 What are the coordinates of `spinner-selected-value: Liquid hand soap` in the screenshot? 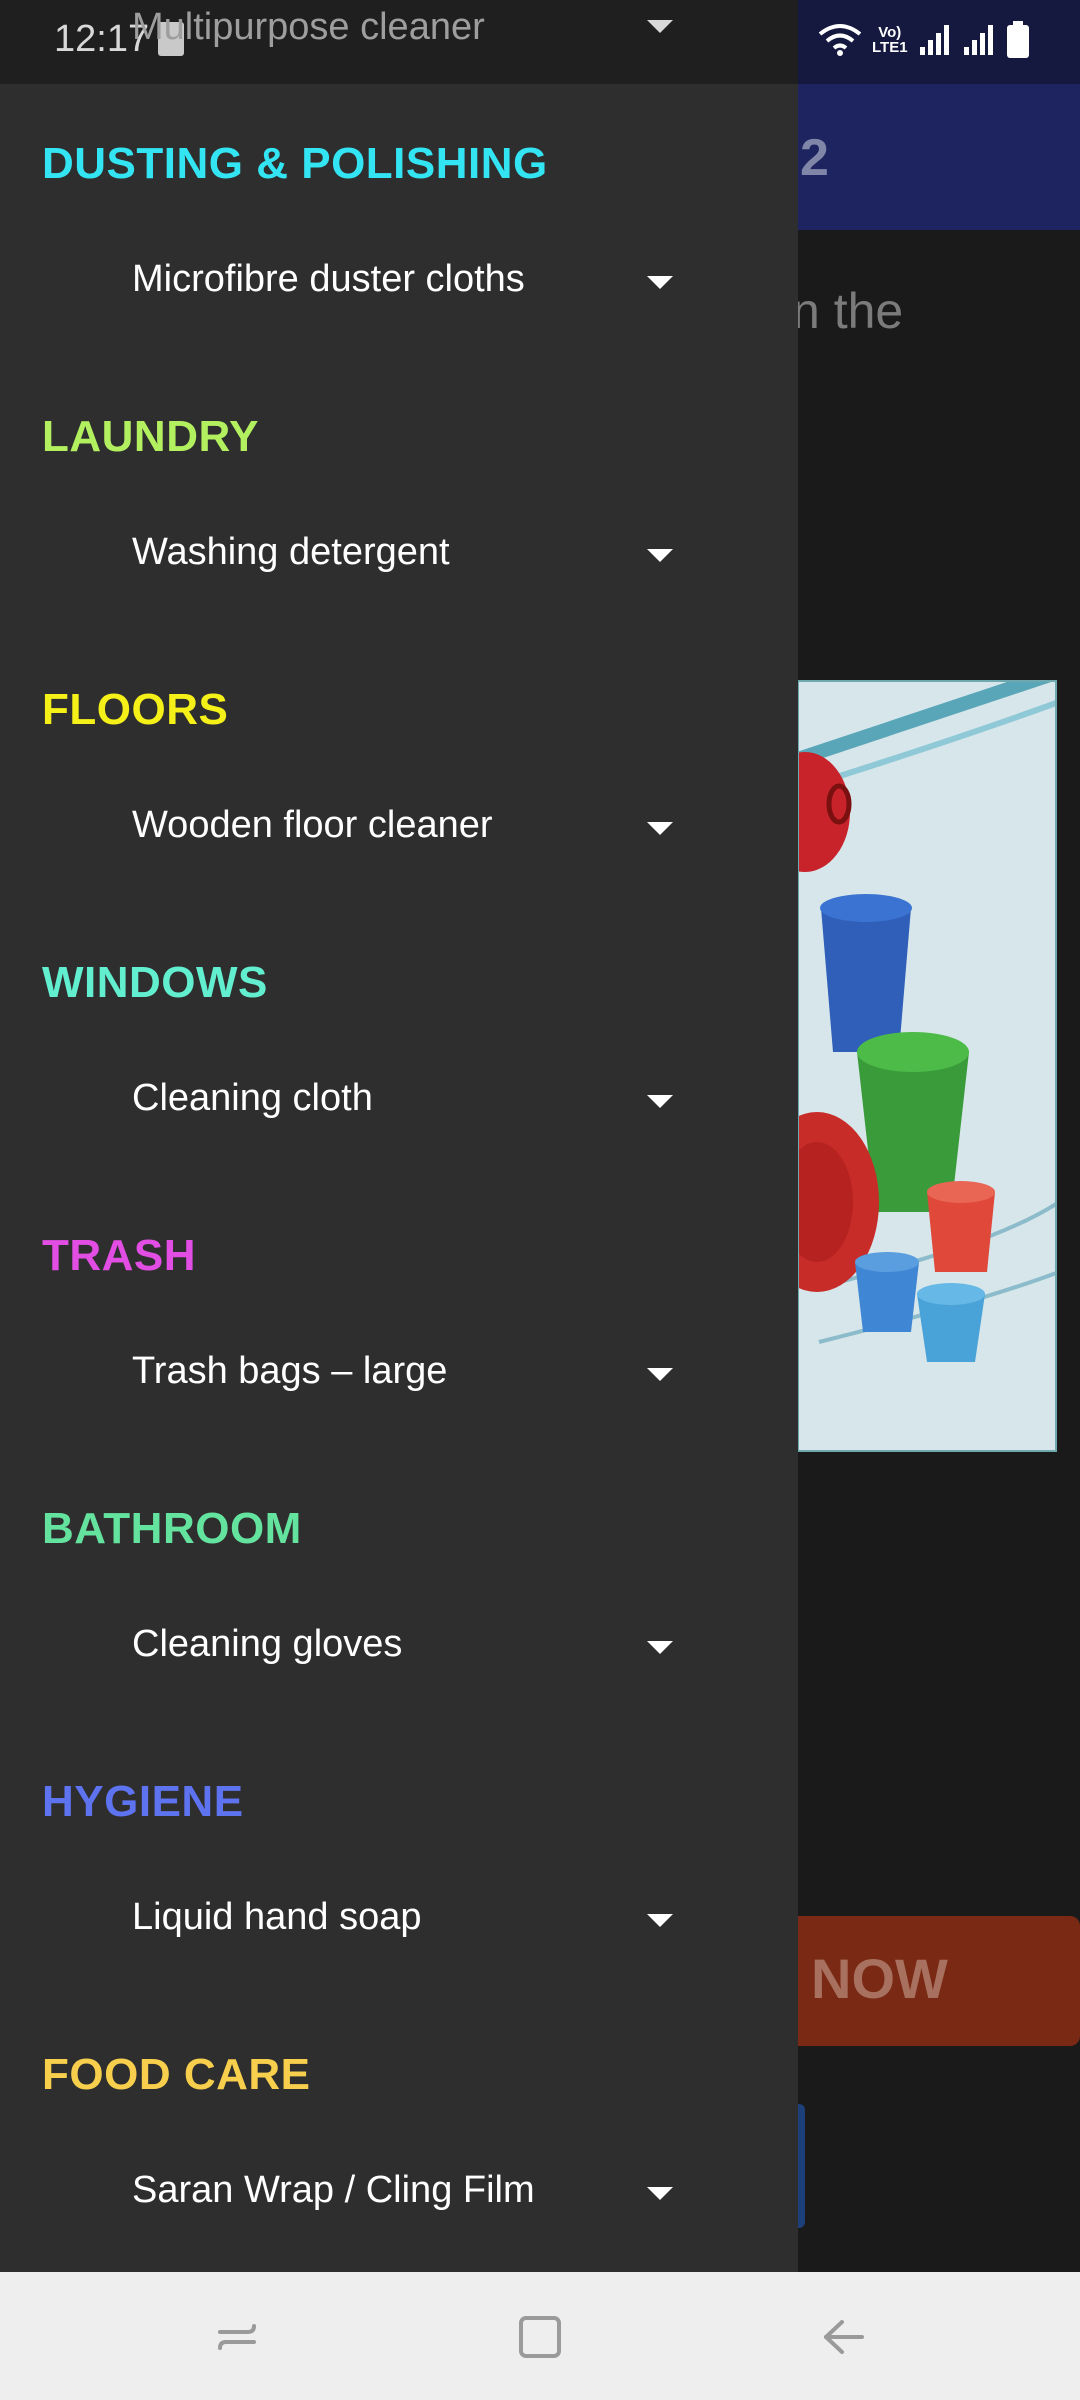 It's located at (277, 1917).